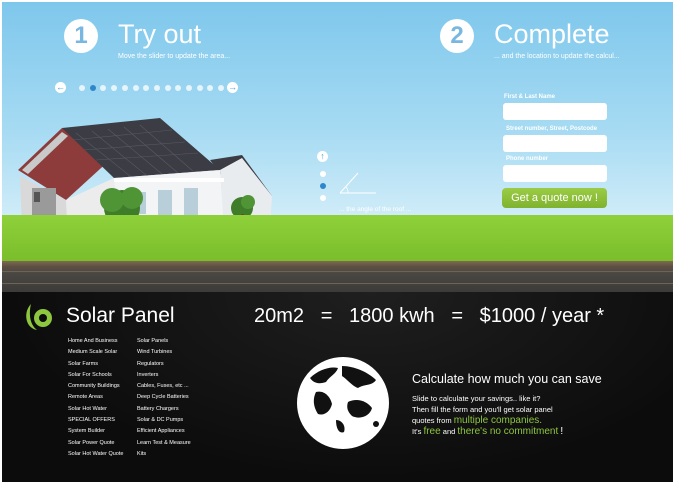  I want to click on calc-heading: Calculate how much you can save, so click(507, 379).